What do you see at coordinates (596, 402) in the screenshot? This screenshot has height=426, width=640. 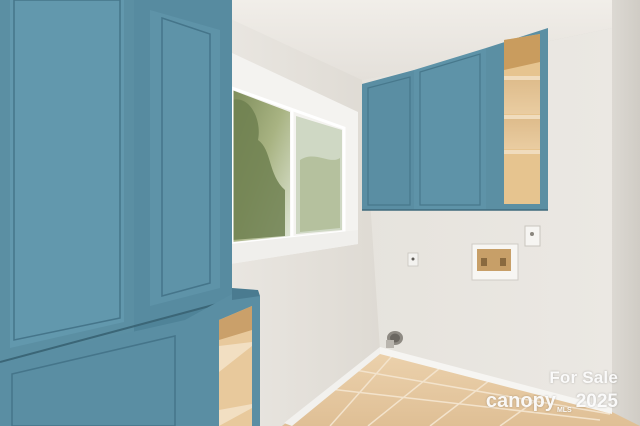 I see `watermark-year: 2025` at bounding box center [596, 402].